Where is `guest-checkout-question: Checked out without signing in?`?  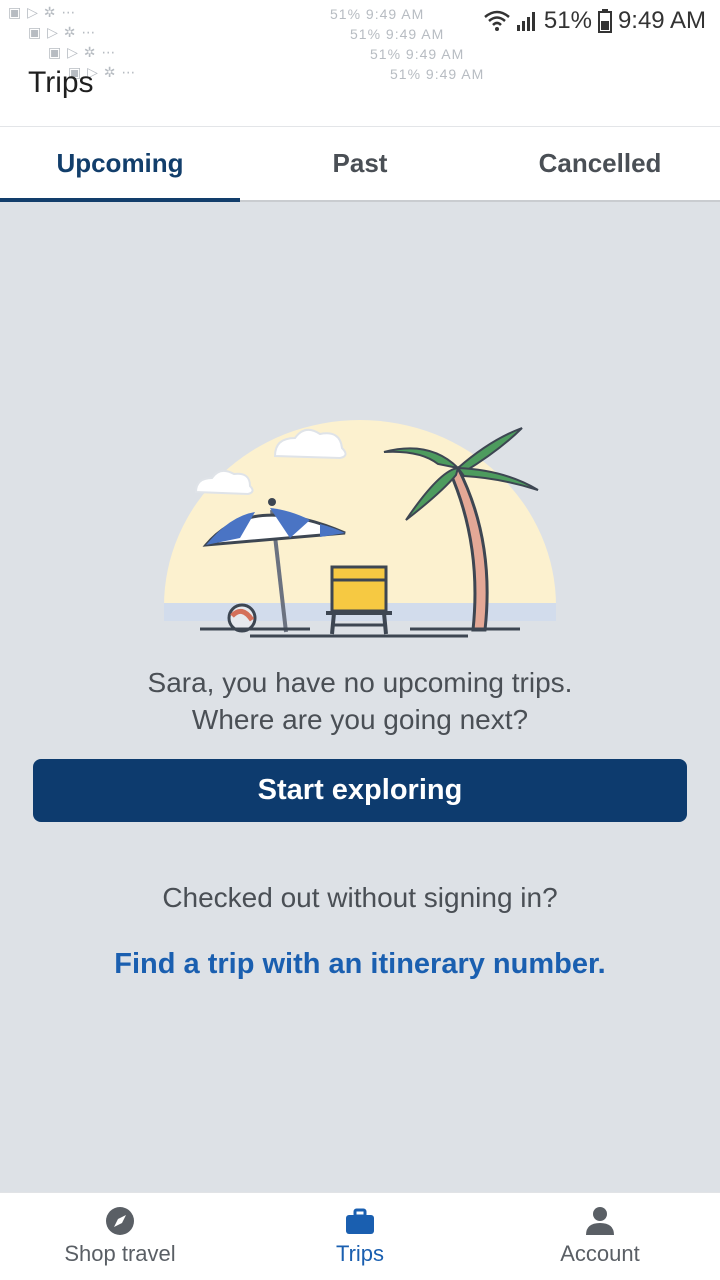 guest-checkout-question: Checked out without signing in? is located at coordinates (360, 897).